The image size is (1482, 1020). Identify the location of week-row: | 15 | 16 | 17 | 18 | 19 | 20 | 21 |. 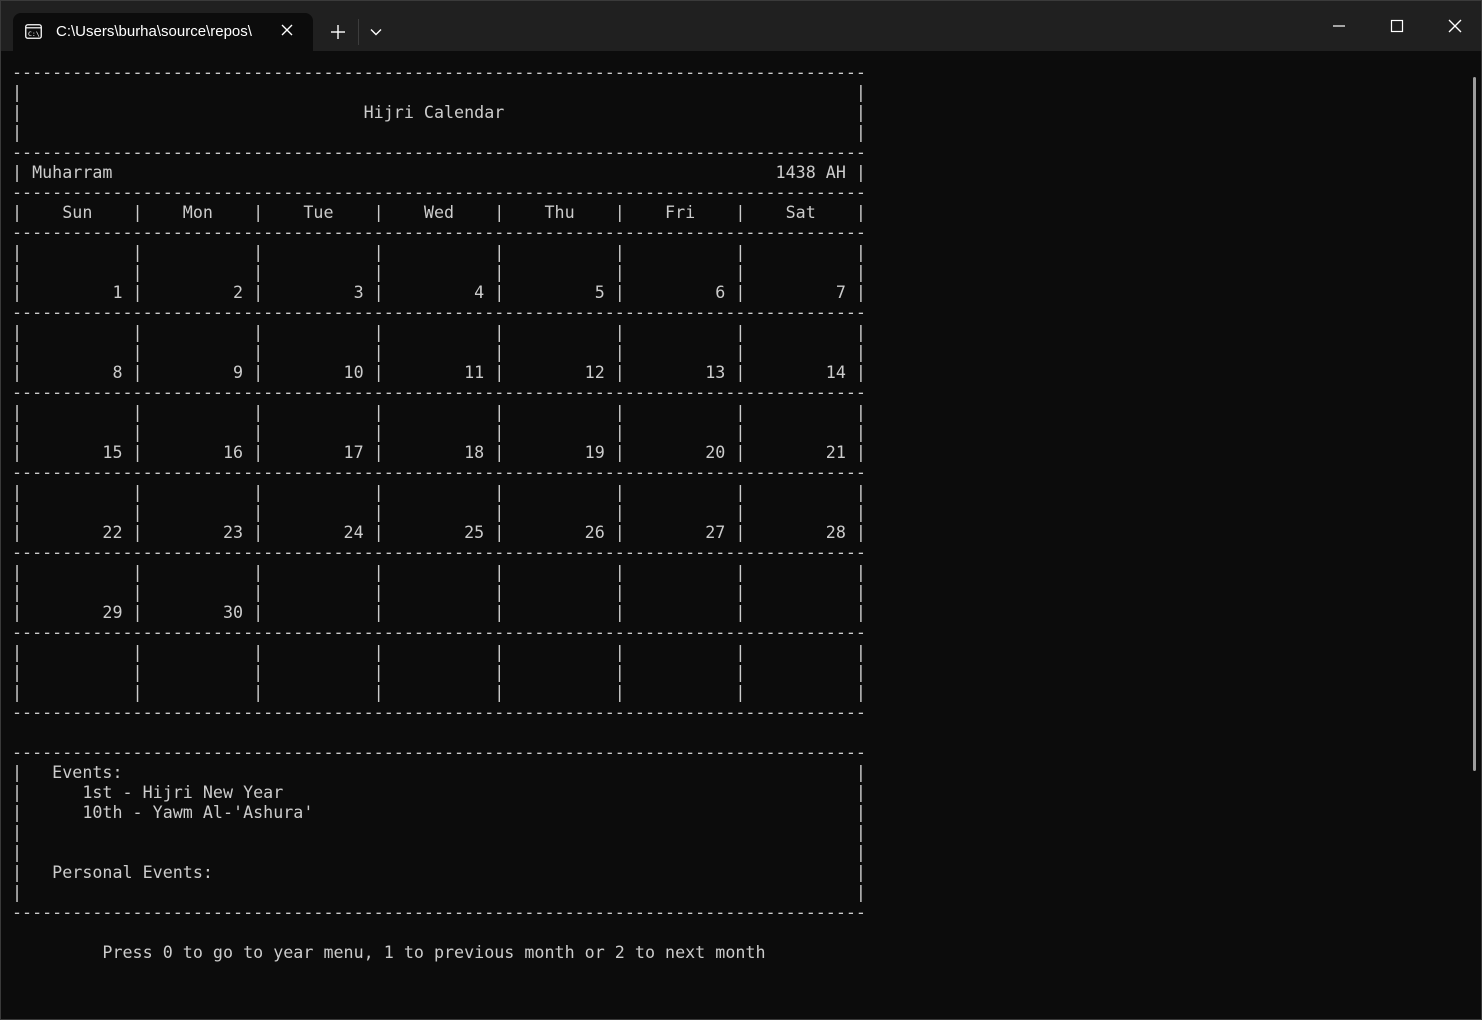
(439, 452).